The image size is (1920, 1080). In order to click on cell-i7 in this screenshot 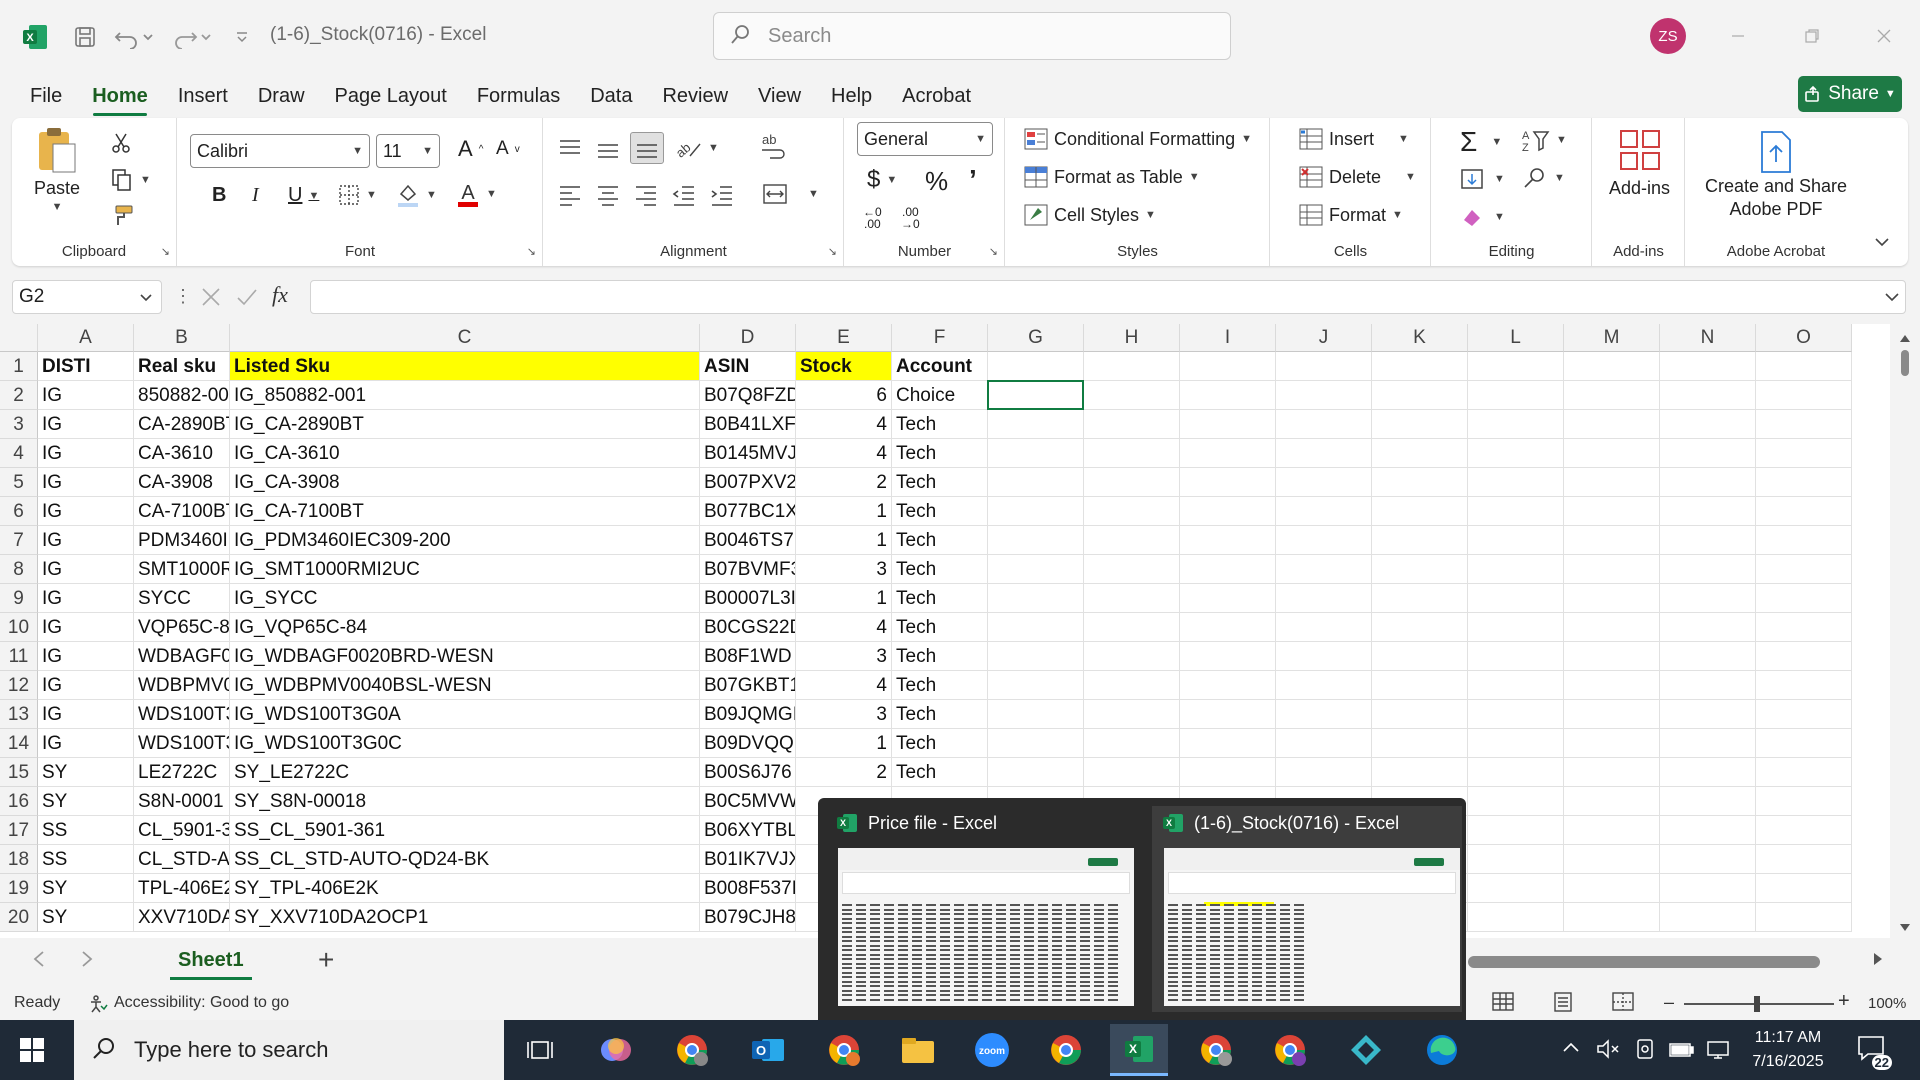, I will do `click(1228, 540)`.